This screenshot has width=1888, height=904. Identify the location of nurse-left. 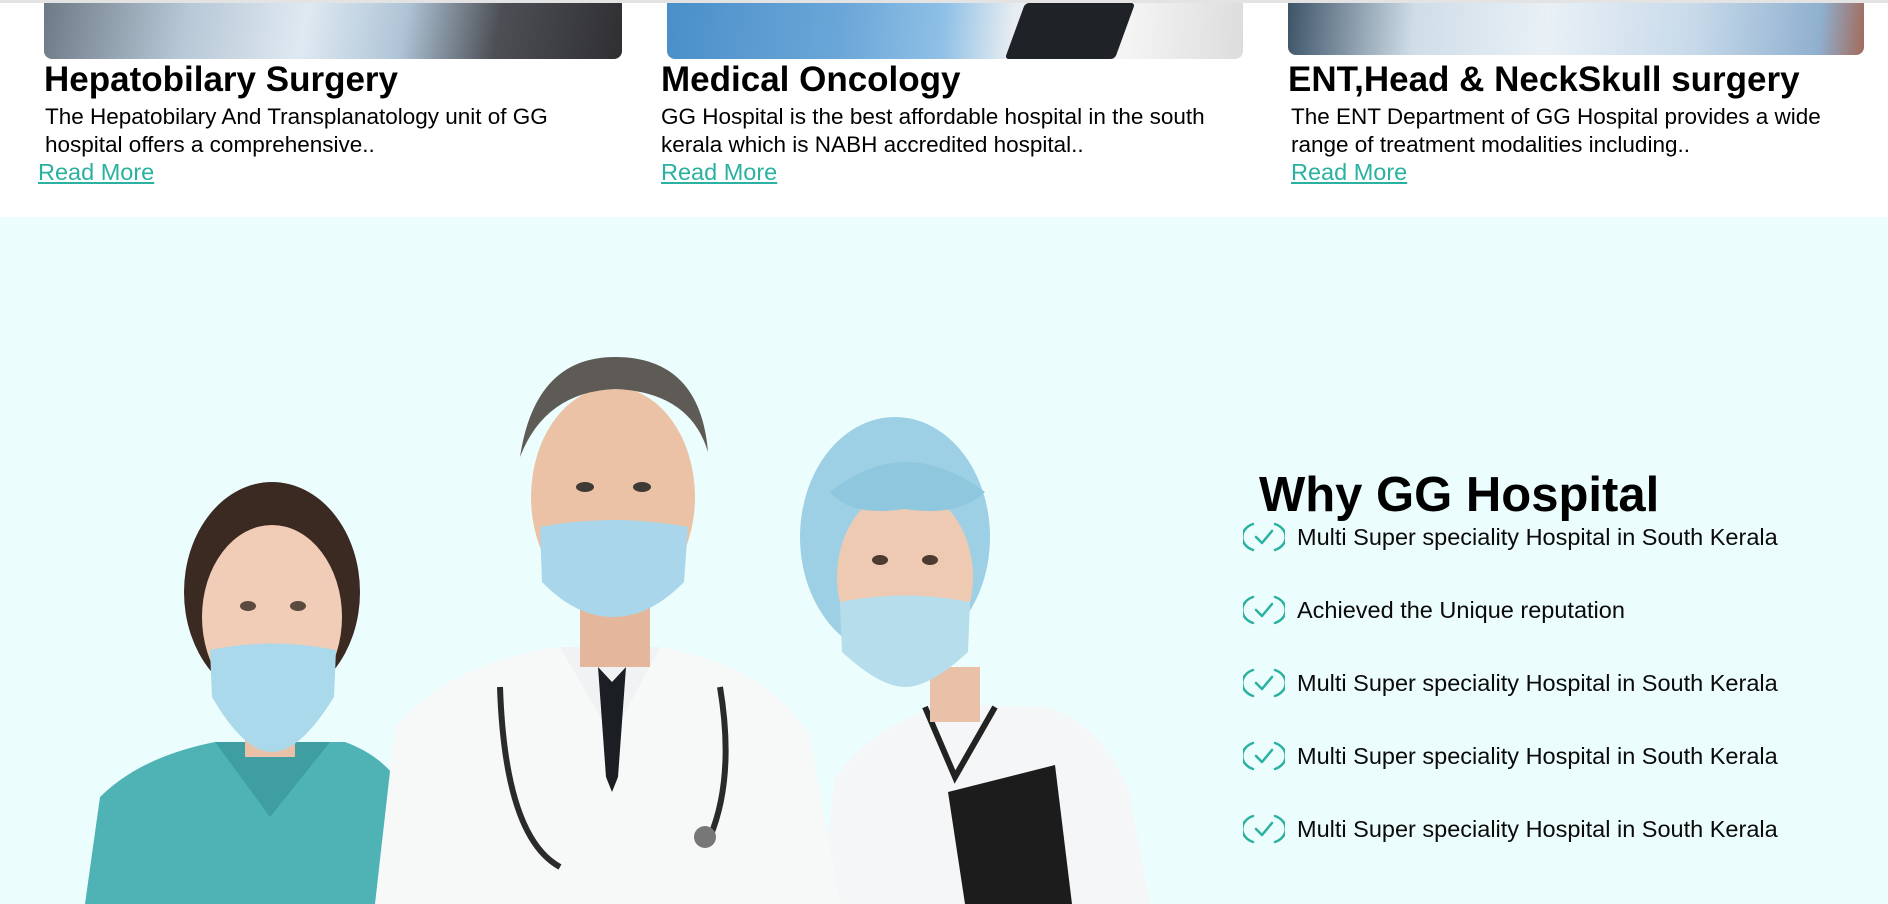
(257, 693).